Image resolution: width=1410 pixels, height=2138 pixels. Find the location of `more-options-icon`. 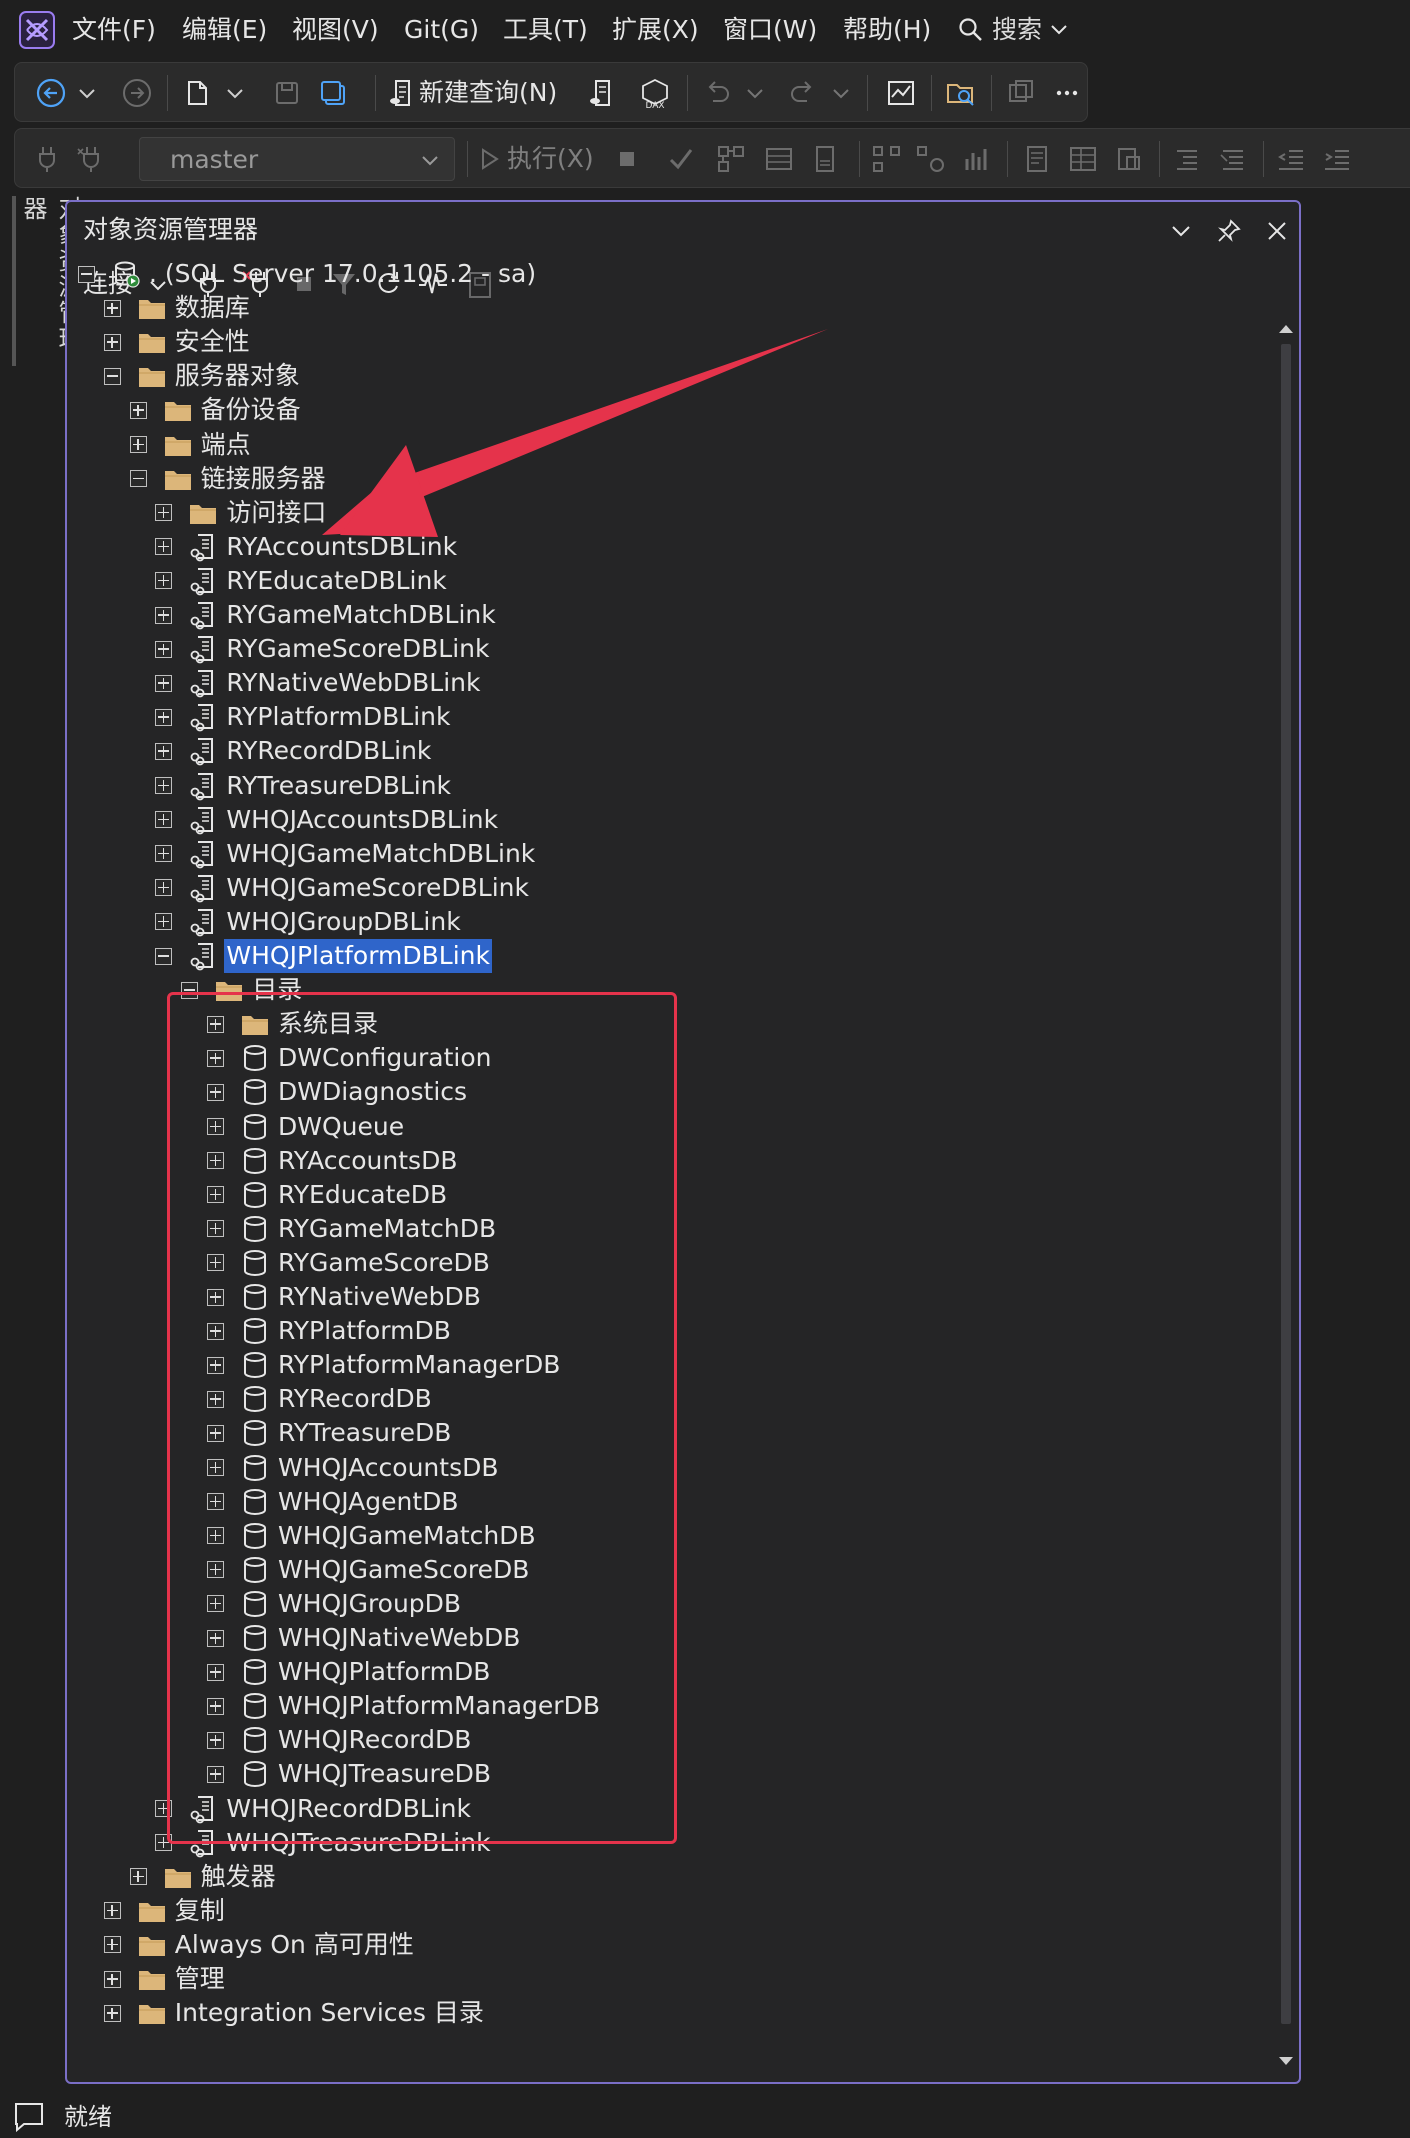

more-options-icon is located at coordinates (1067, 93).